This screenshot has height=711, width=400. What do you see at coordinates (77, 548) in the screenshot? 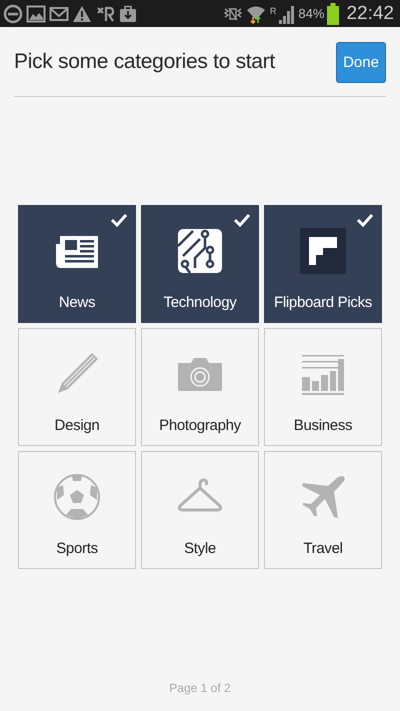
I see `category-label: Sports` at bounding box center [77, 548].